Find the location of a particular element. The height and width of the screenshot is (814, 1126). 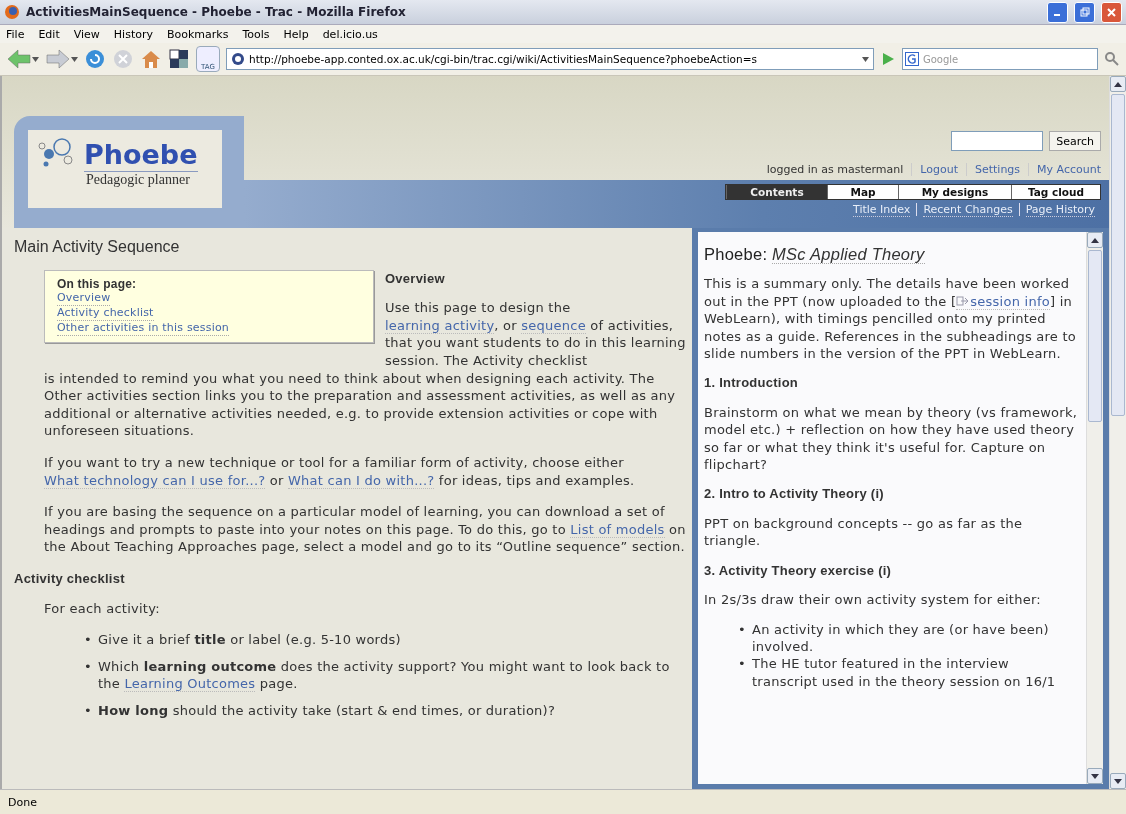

list-item: Which learning outcome does the activity support? You might want to look back to the Learning Outcomes page. is located at coordinates (384, 675).